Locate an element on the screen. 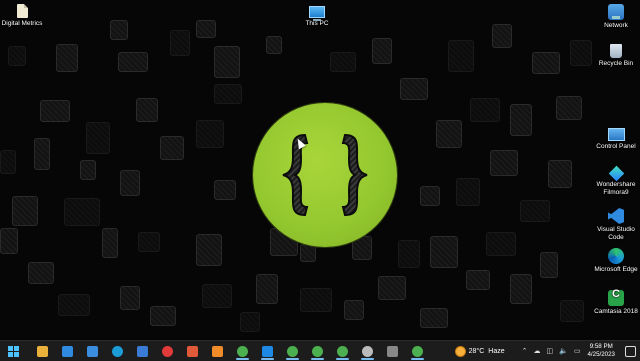 Image resolution: width=640 pixels, height=361 pixels. desktop-icon-filmora: Wondershare Filmora9 is located at coordinates (616, 180).